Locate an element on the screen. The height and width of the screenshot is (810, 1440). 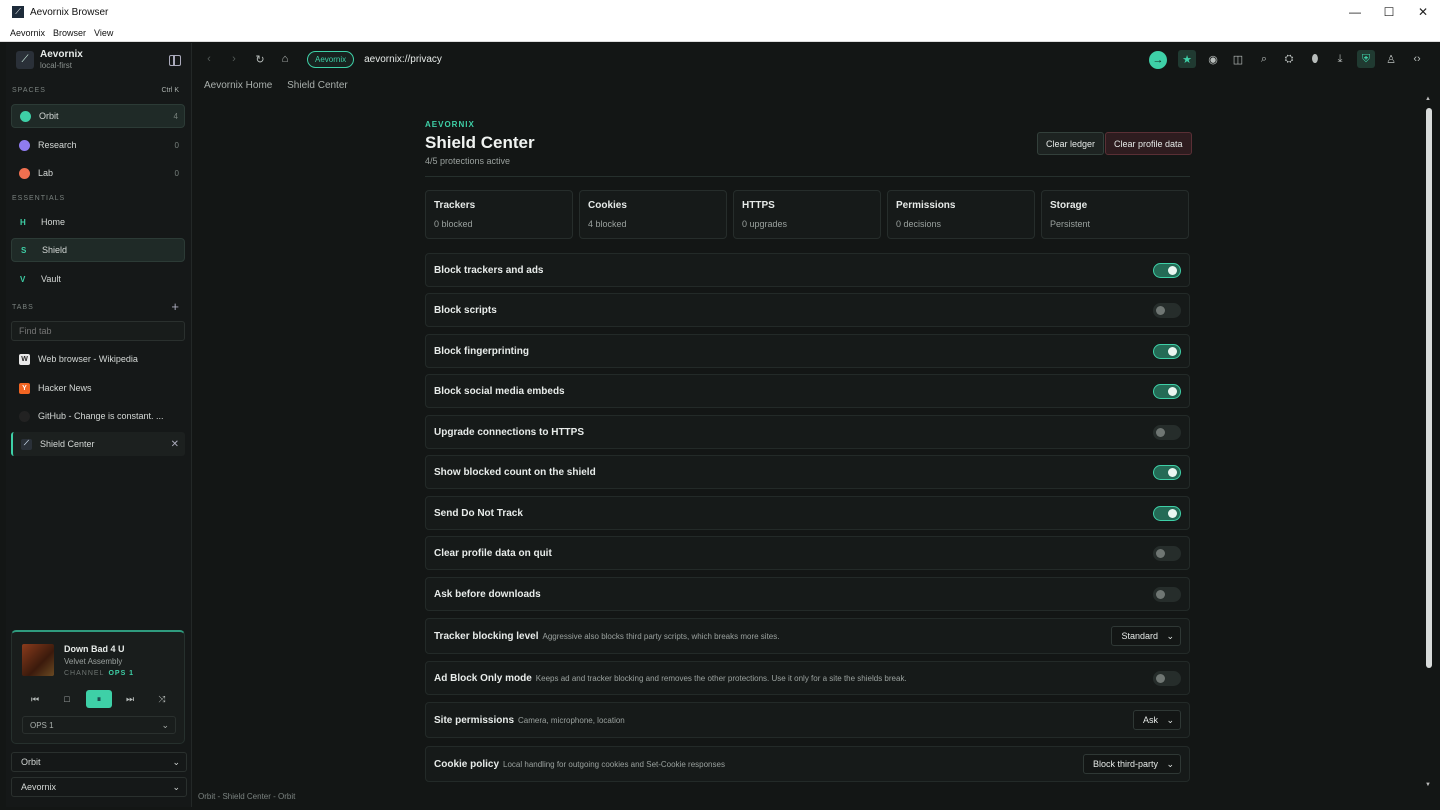
channel-info: CHANNEL OPS 1 is located at coordinates (99, 673).